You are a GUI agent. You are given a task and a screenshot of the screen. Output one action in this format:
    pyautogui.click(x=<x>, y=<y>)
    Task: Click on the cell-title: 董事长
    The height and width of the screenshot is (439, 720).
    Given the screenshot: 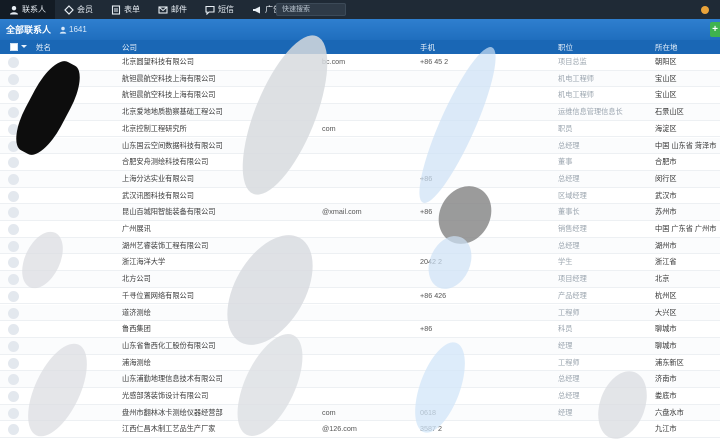 What is the action you would take?
    pyautogui.click(x=569, y=212)
    